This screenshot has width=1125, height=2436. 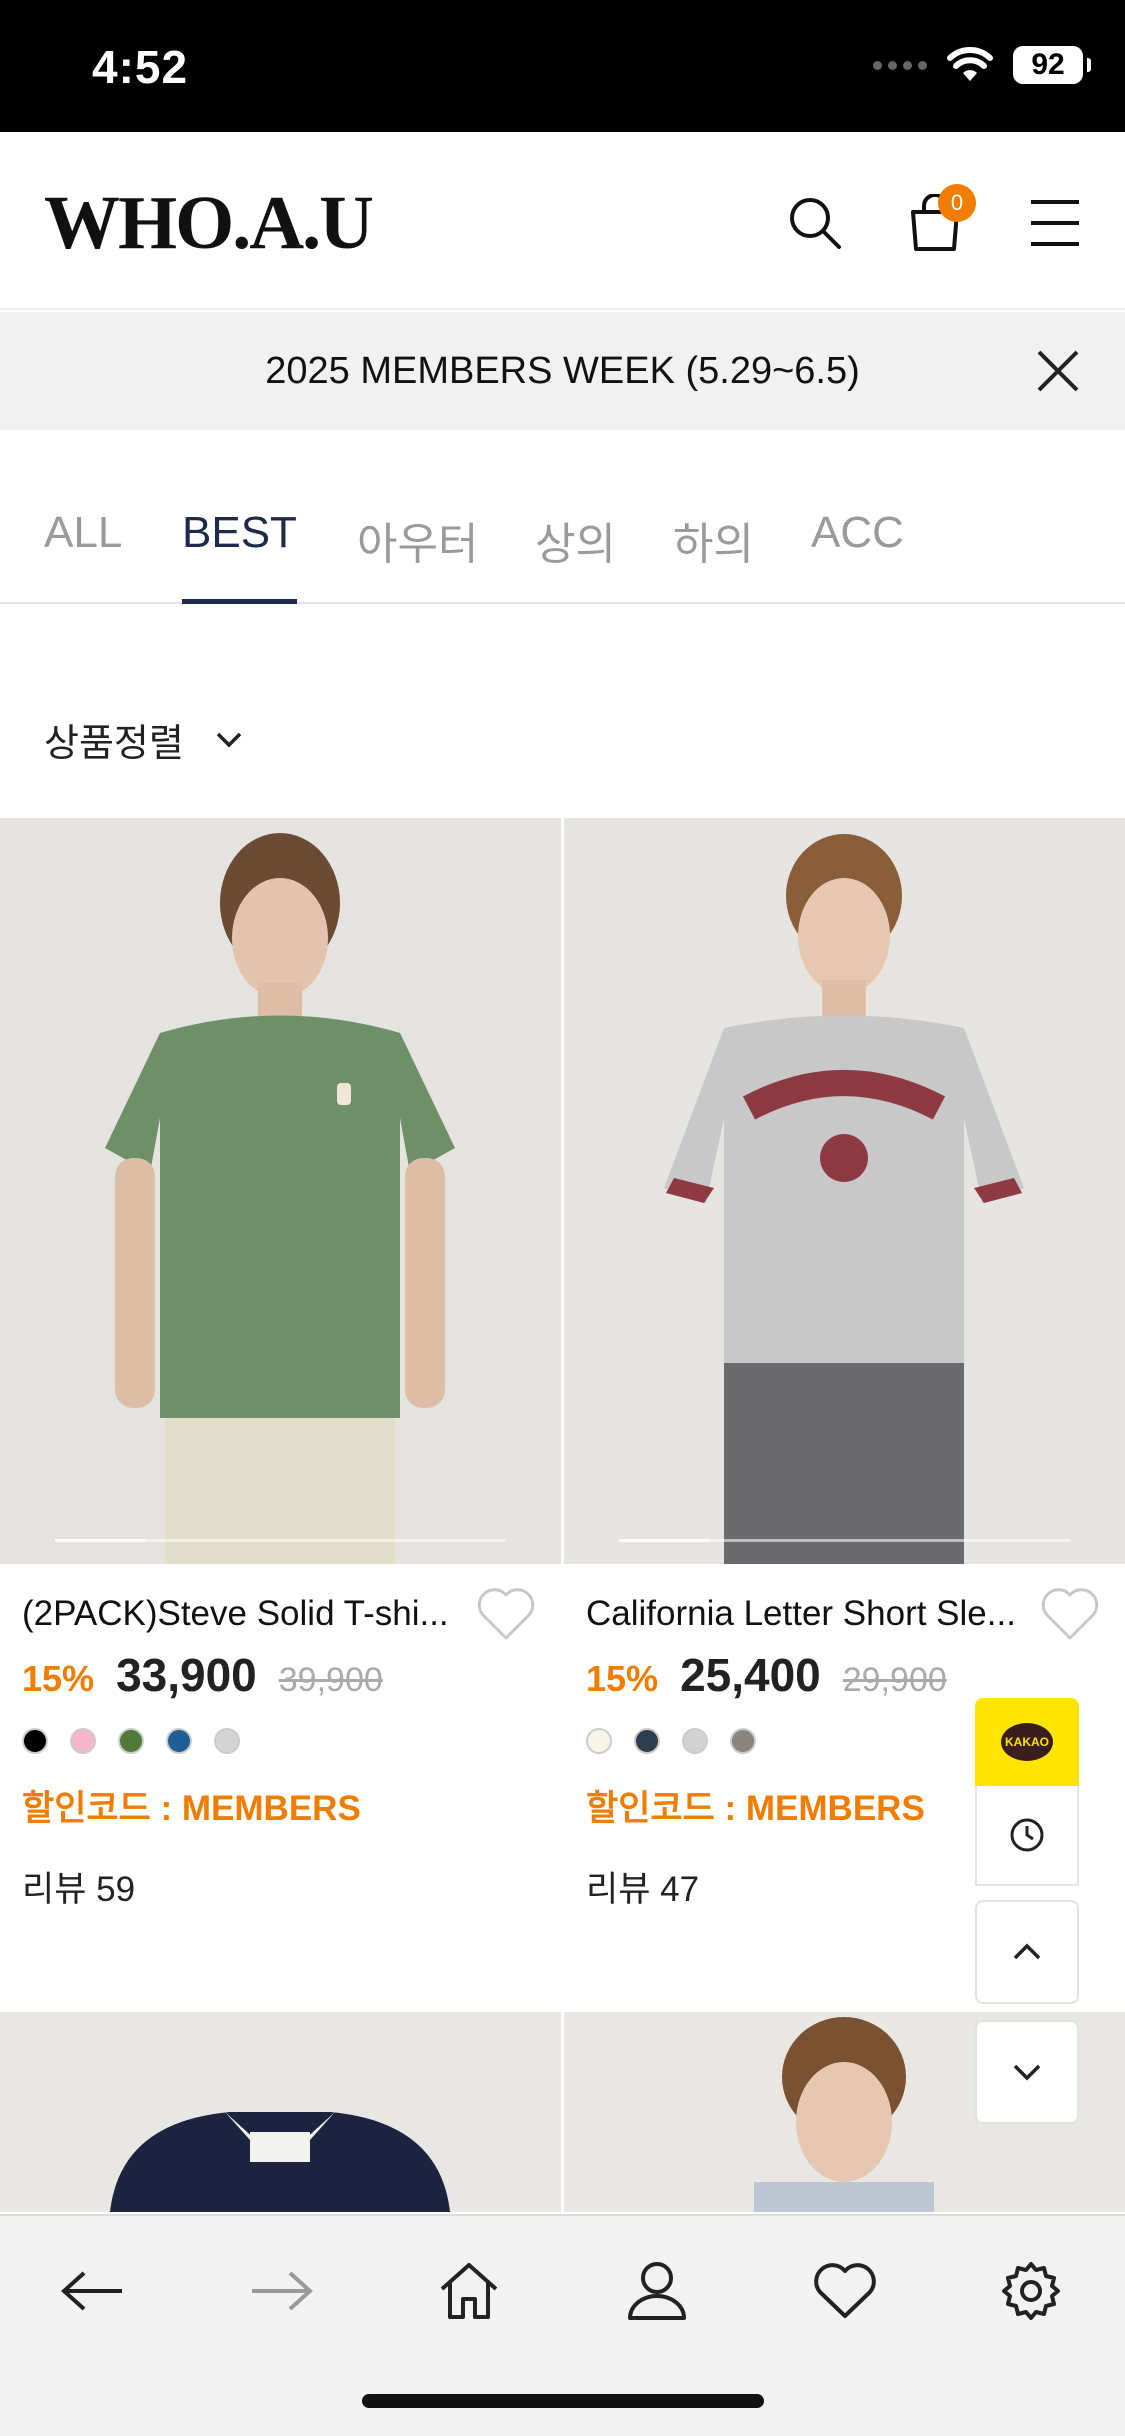 What do you see at coordinates (114, 744) in the screenshot?
I see `sort-label: 상품정렬` at bounding box center [114, 744].